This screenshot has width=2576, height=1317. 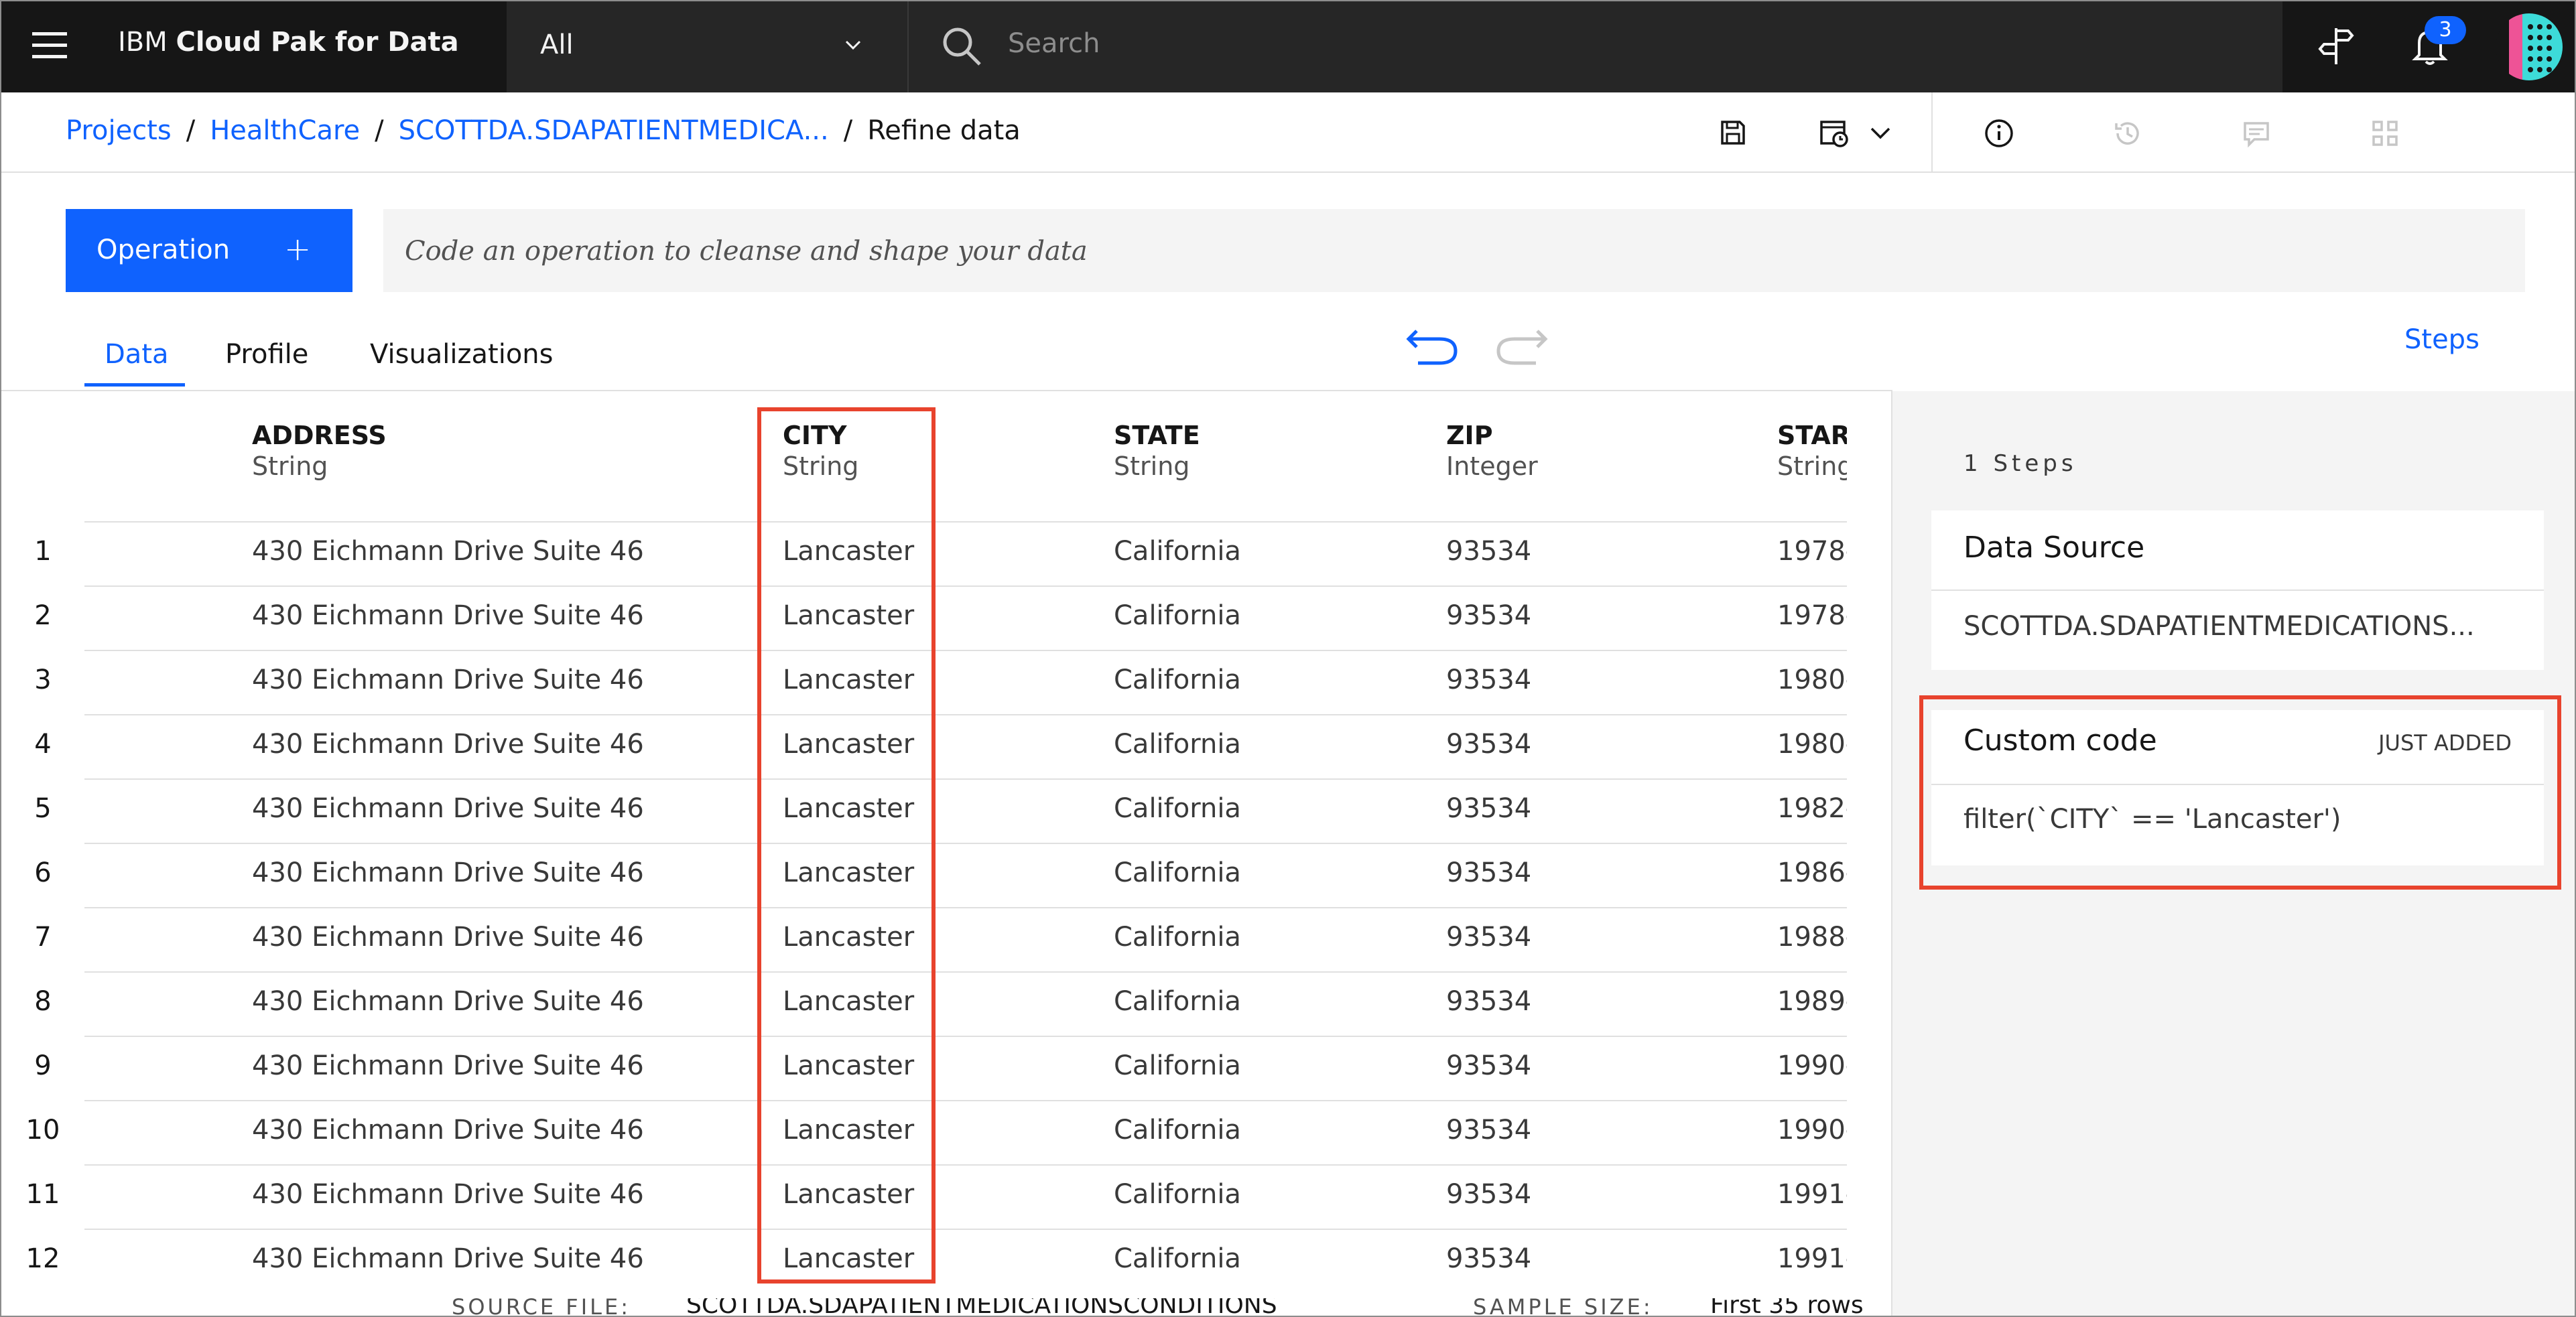 I want to click on custom-code-highlight, so click(x=2240, y=792).